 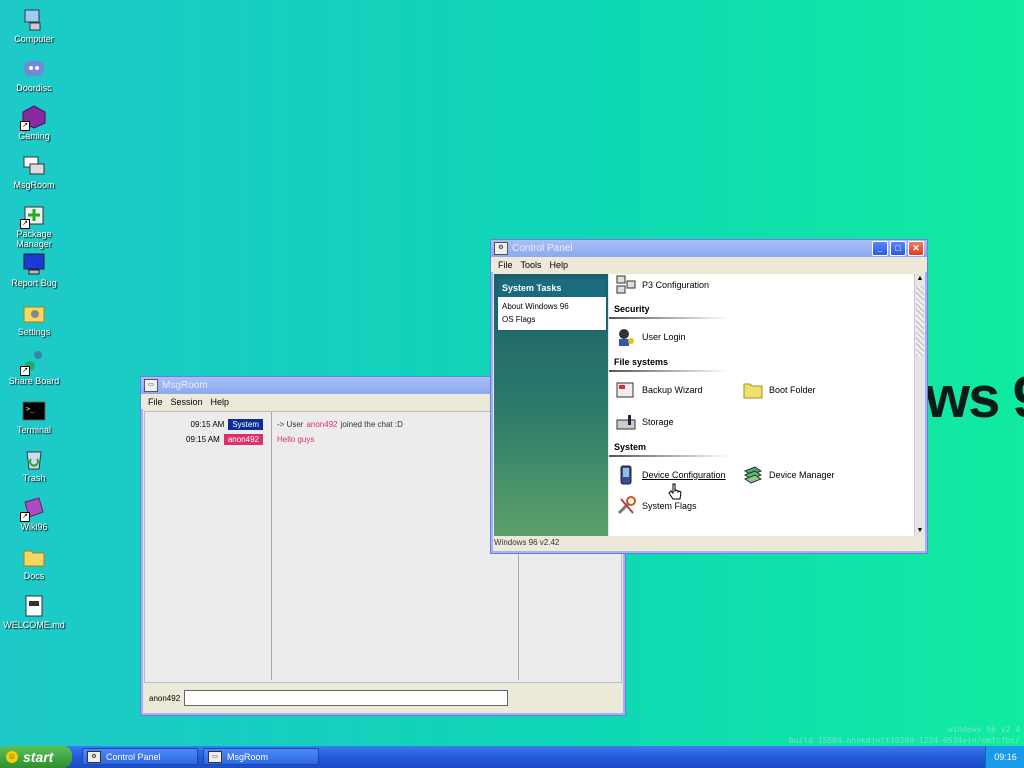 I want to click on terminal-icon: >_, so click(x=34, y=411).